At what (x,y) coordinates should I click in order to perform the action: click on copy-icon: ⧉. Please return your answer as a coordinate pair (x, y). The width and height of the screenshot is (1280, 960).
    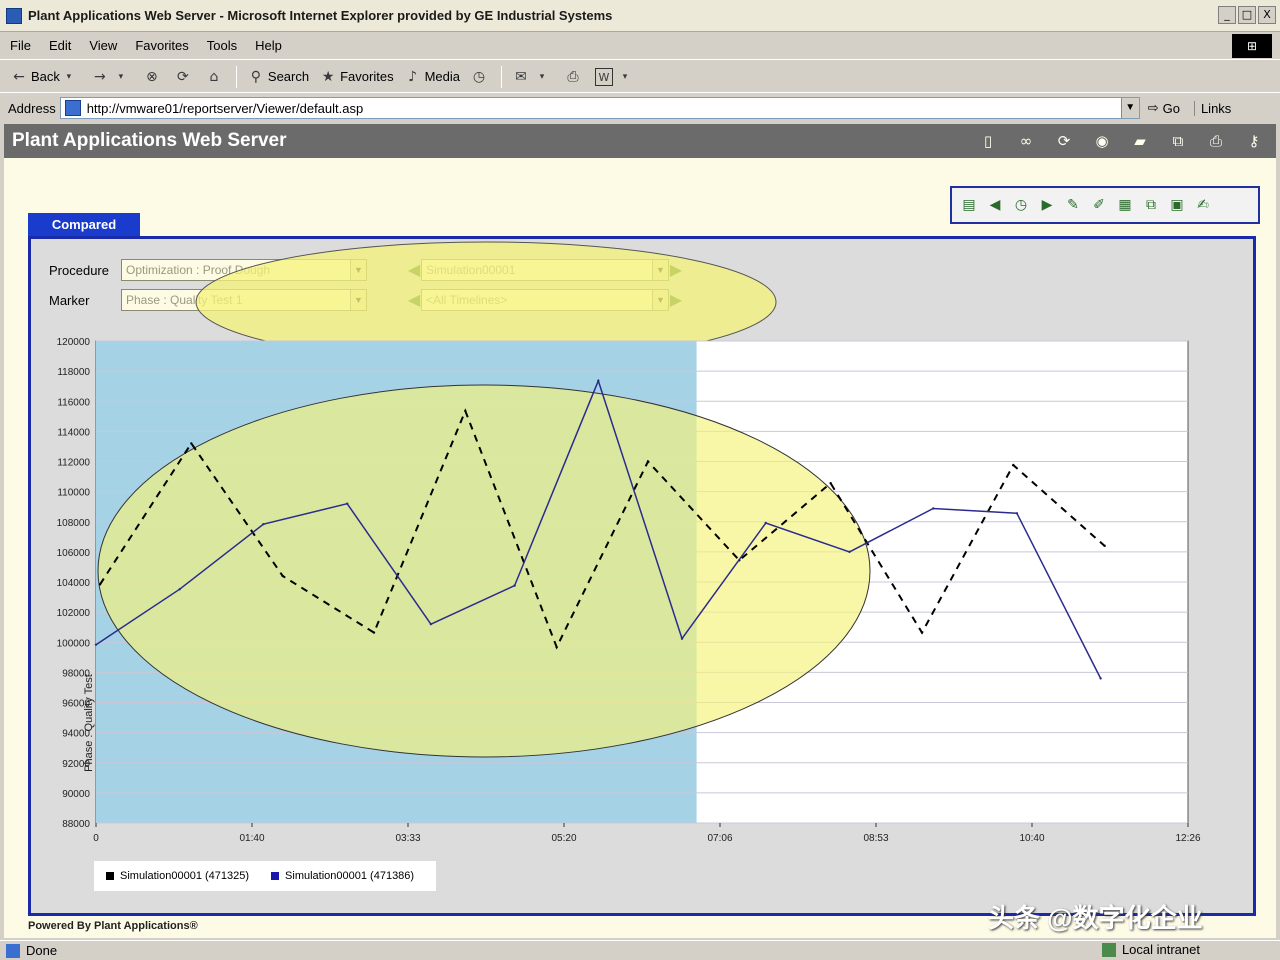
    Looking at the image, I should click on (1178, 141).